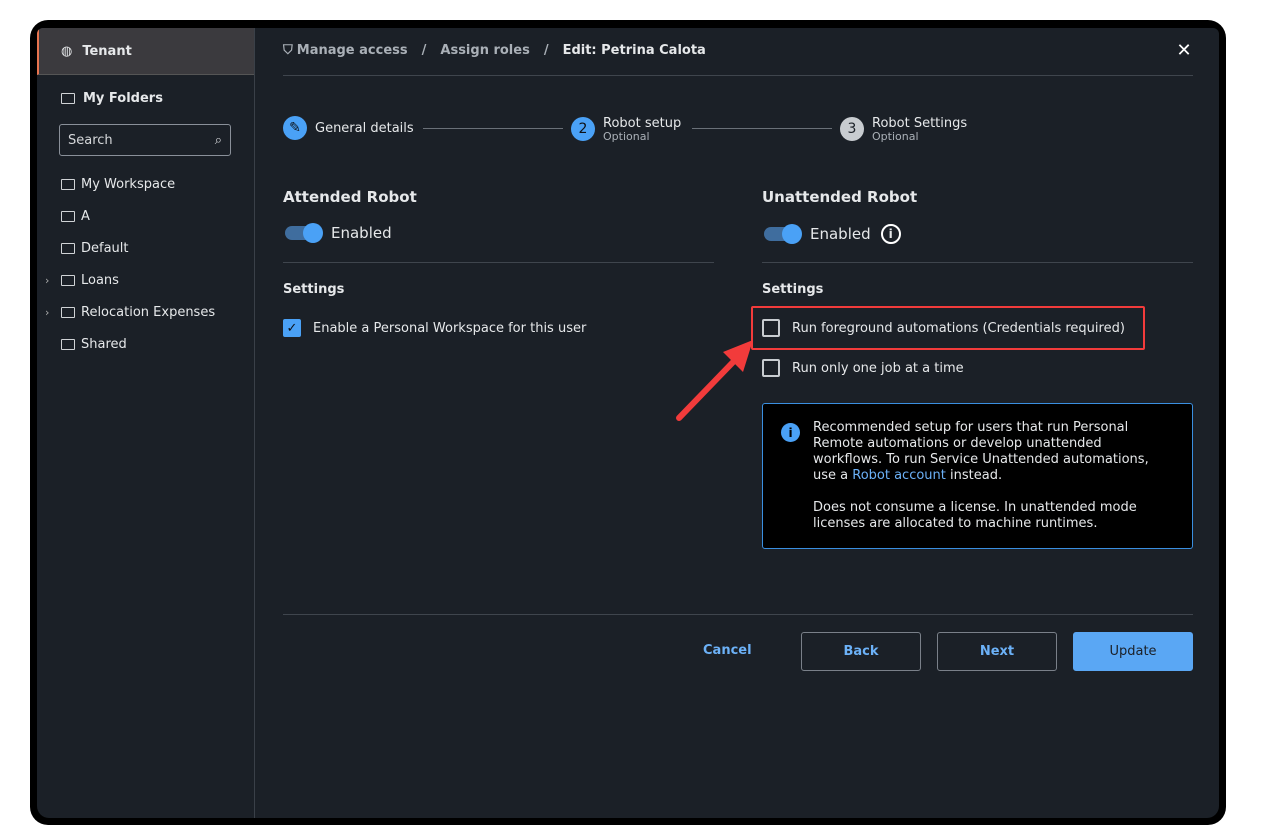 The image size is (1267, 828). I want to click on search-input: Search ⌕, so click(145, 140).